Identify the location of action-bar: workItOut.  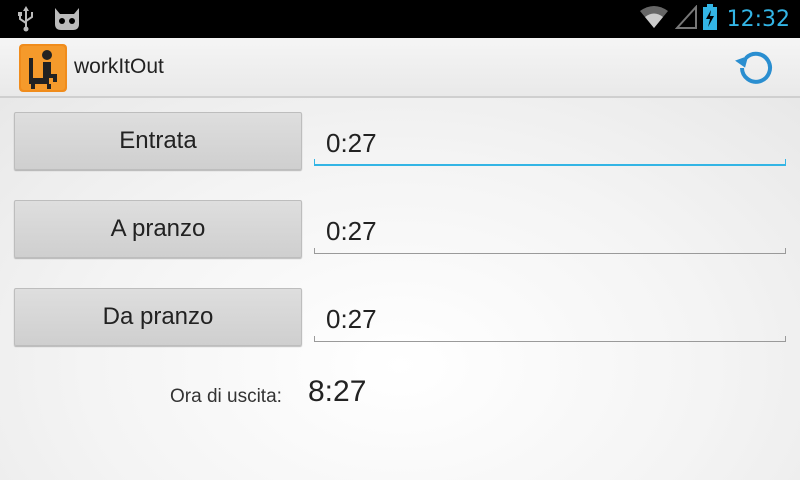
(400, 68).